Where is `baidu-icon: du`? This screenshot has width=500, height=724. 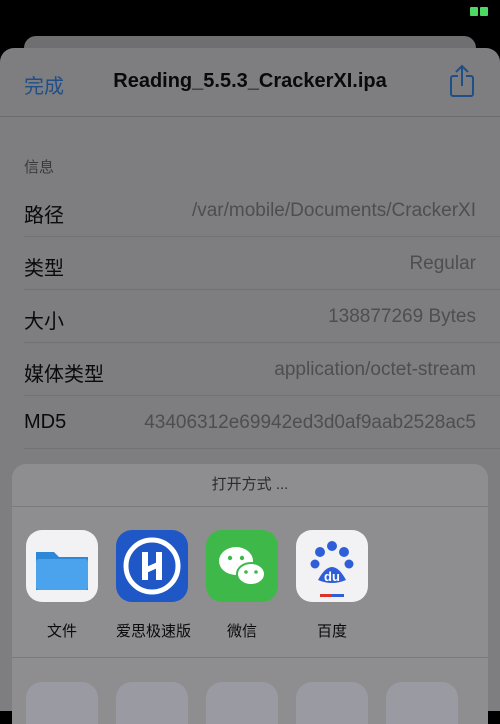 baidu-icon: du is located at coordinates (332, 566).